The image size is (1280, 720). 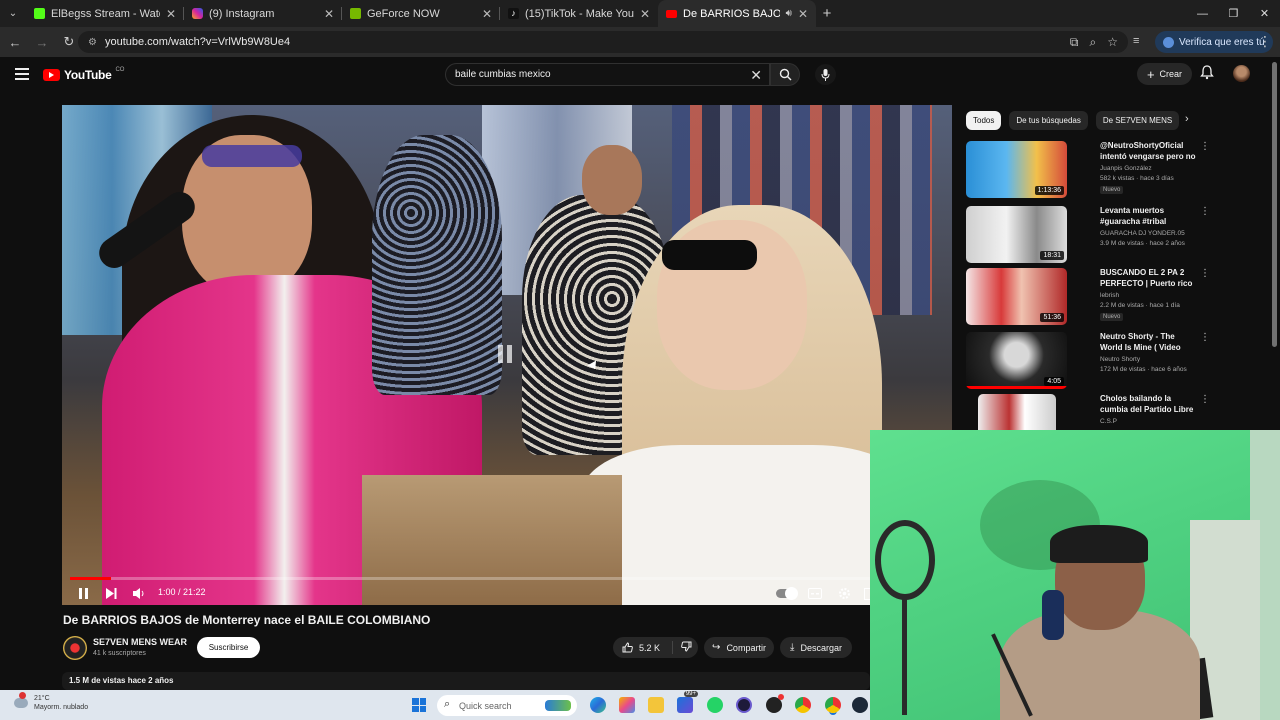 What do you see at coordinates (42, 42) in the screenshot?
I see `forward-icon: →` at bounding box center [42, 42].